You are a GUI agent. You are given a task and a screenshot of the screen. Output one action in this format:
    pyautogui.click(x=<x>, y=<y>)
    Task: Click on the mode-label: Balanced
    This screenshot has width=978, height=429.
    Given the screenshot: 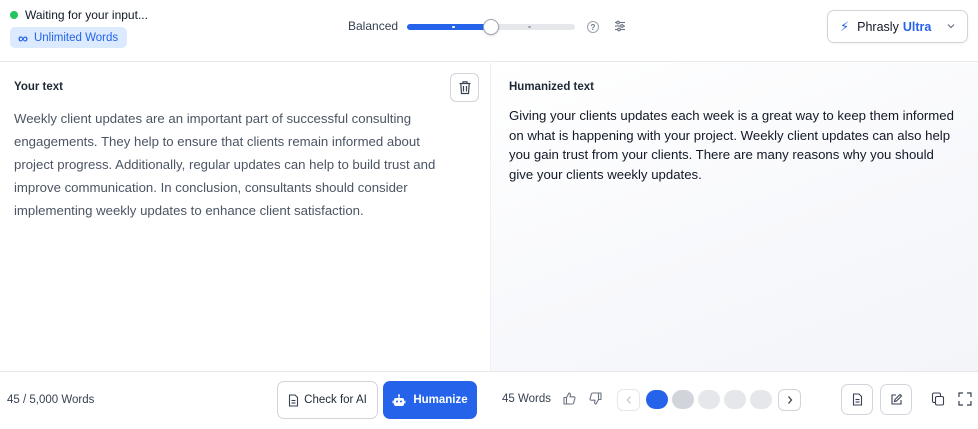 What is the action you would take?
    pyautogui.click(x=373, y=26)
    